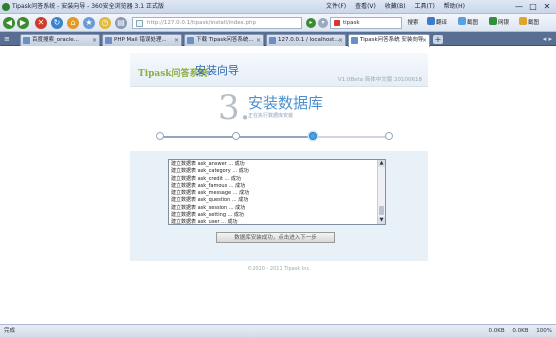 This screenshot has width=556, height=337. Describe the element at coordinates (547, 7) in the screenshot. I see `close-window-button: ✕` at that location.